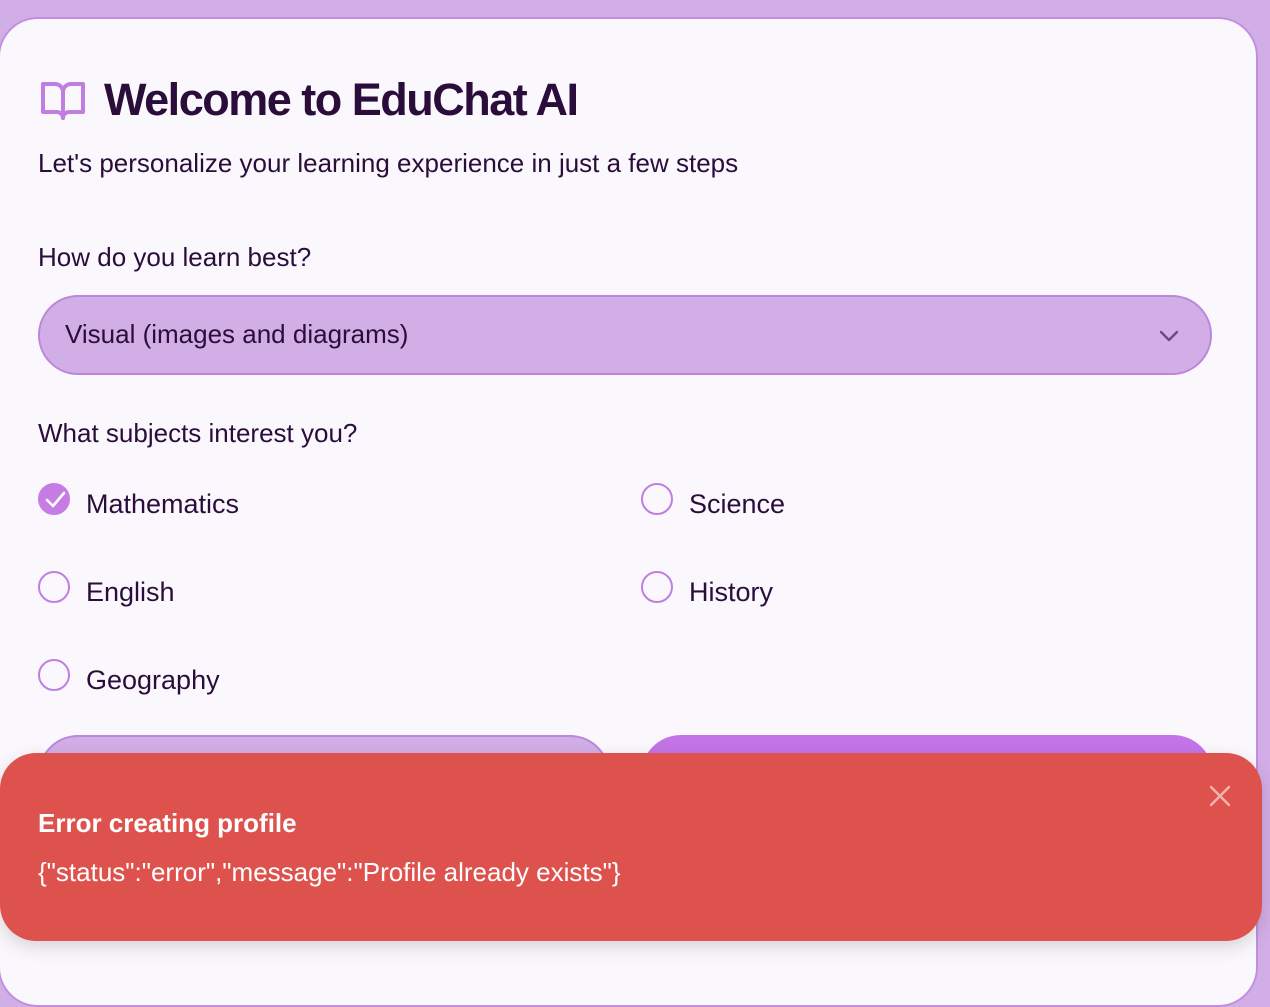 The height and width of the screenshot is (1007, 1270). I want to click on chevron-down-icon, so click(1169, 336).